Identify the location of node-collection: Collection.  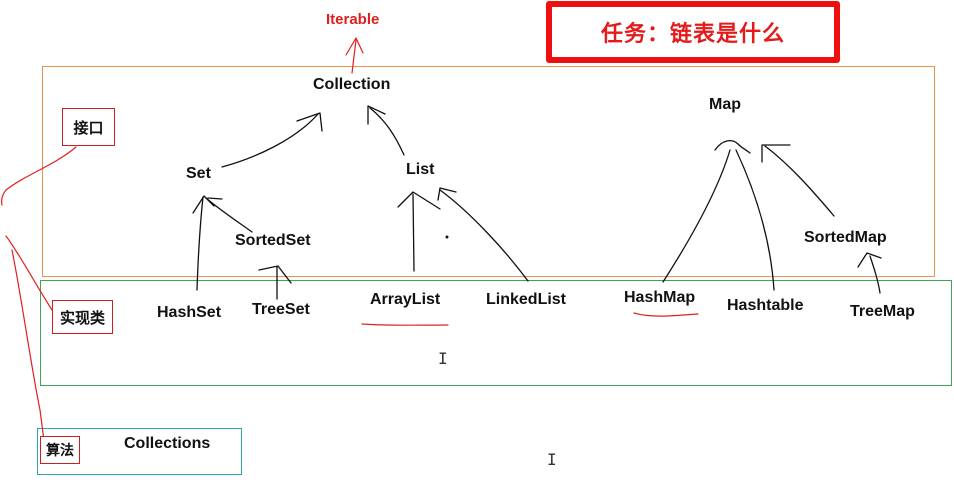
(352, 84).